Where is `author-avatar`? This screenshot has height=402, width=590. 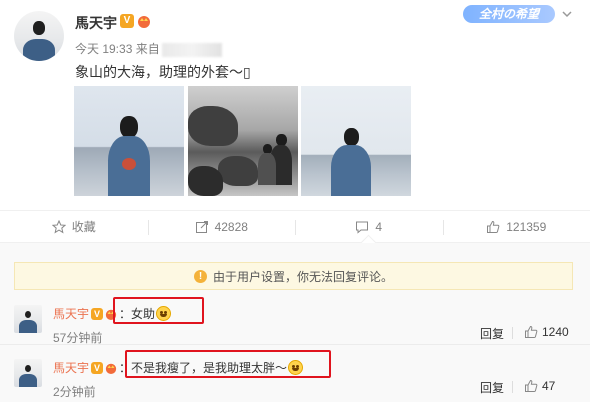
author-avatar is located at coordinates (39, 36).